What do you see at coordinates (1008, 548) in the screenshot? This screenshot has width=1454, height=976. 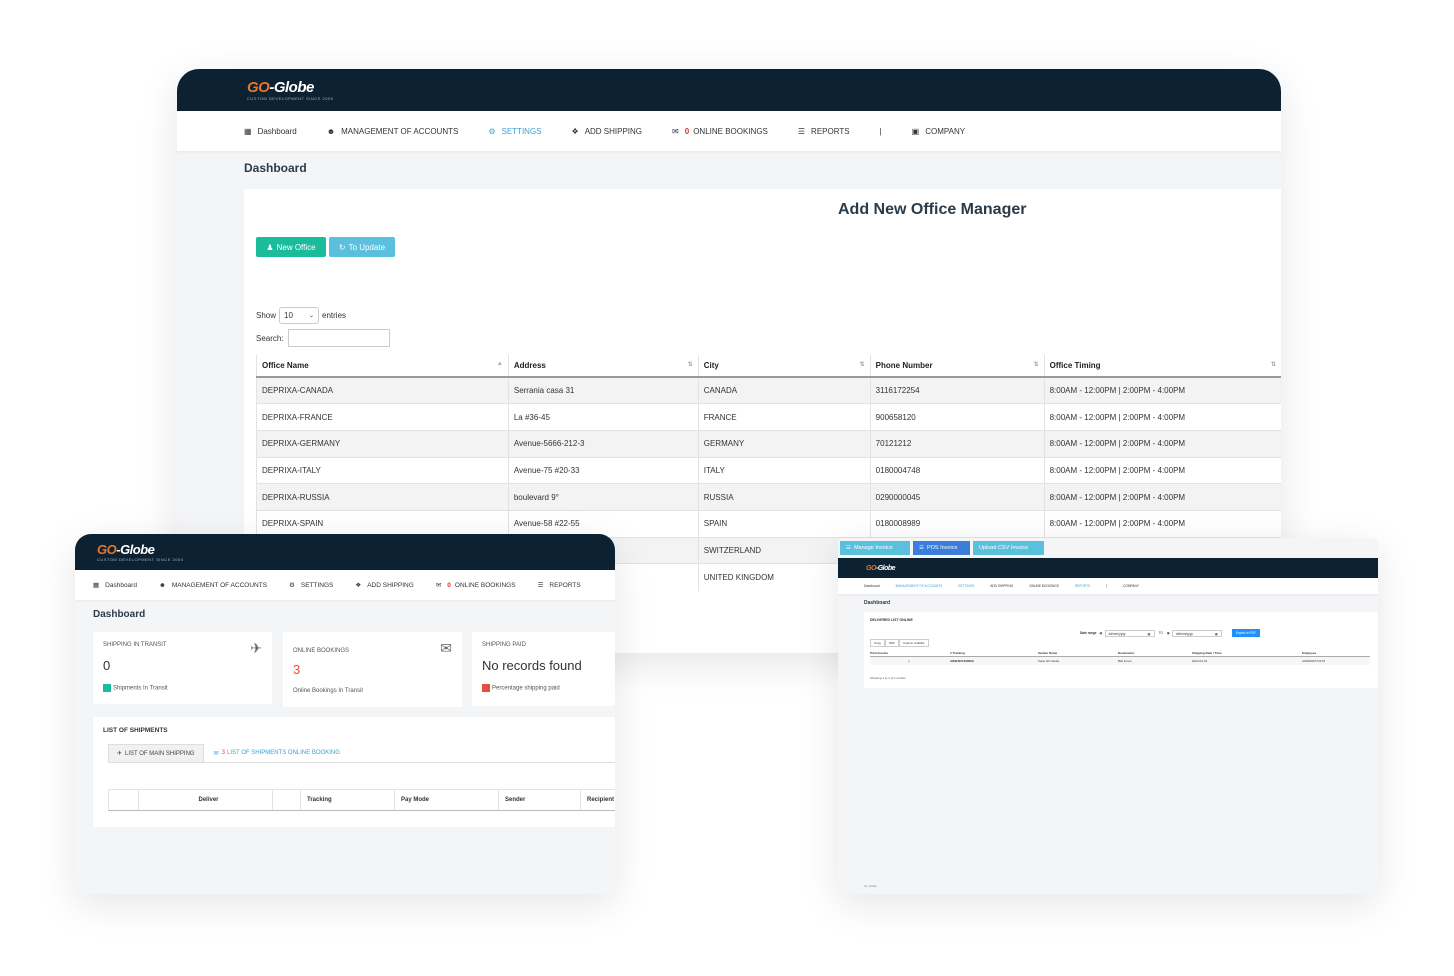 I see `upload-csv-button: Upload CSV Invoice` at bounding box center [1008, 548].